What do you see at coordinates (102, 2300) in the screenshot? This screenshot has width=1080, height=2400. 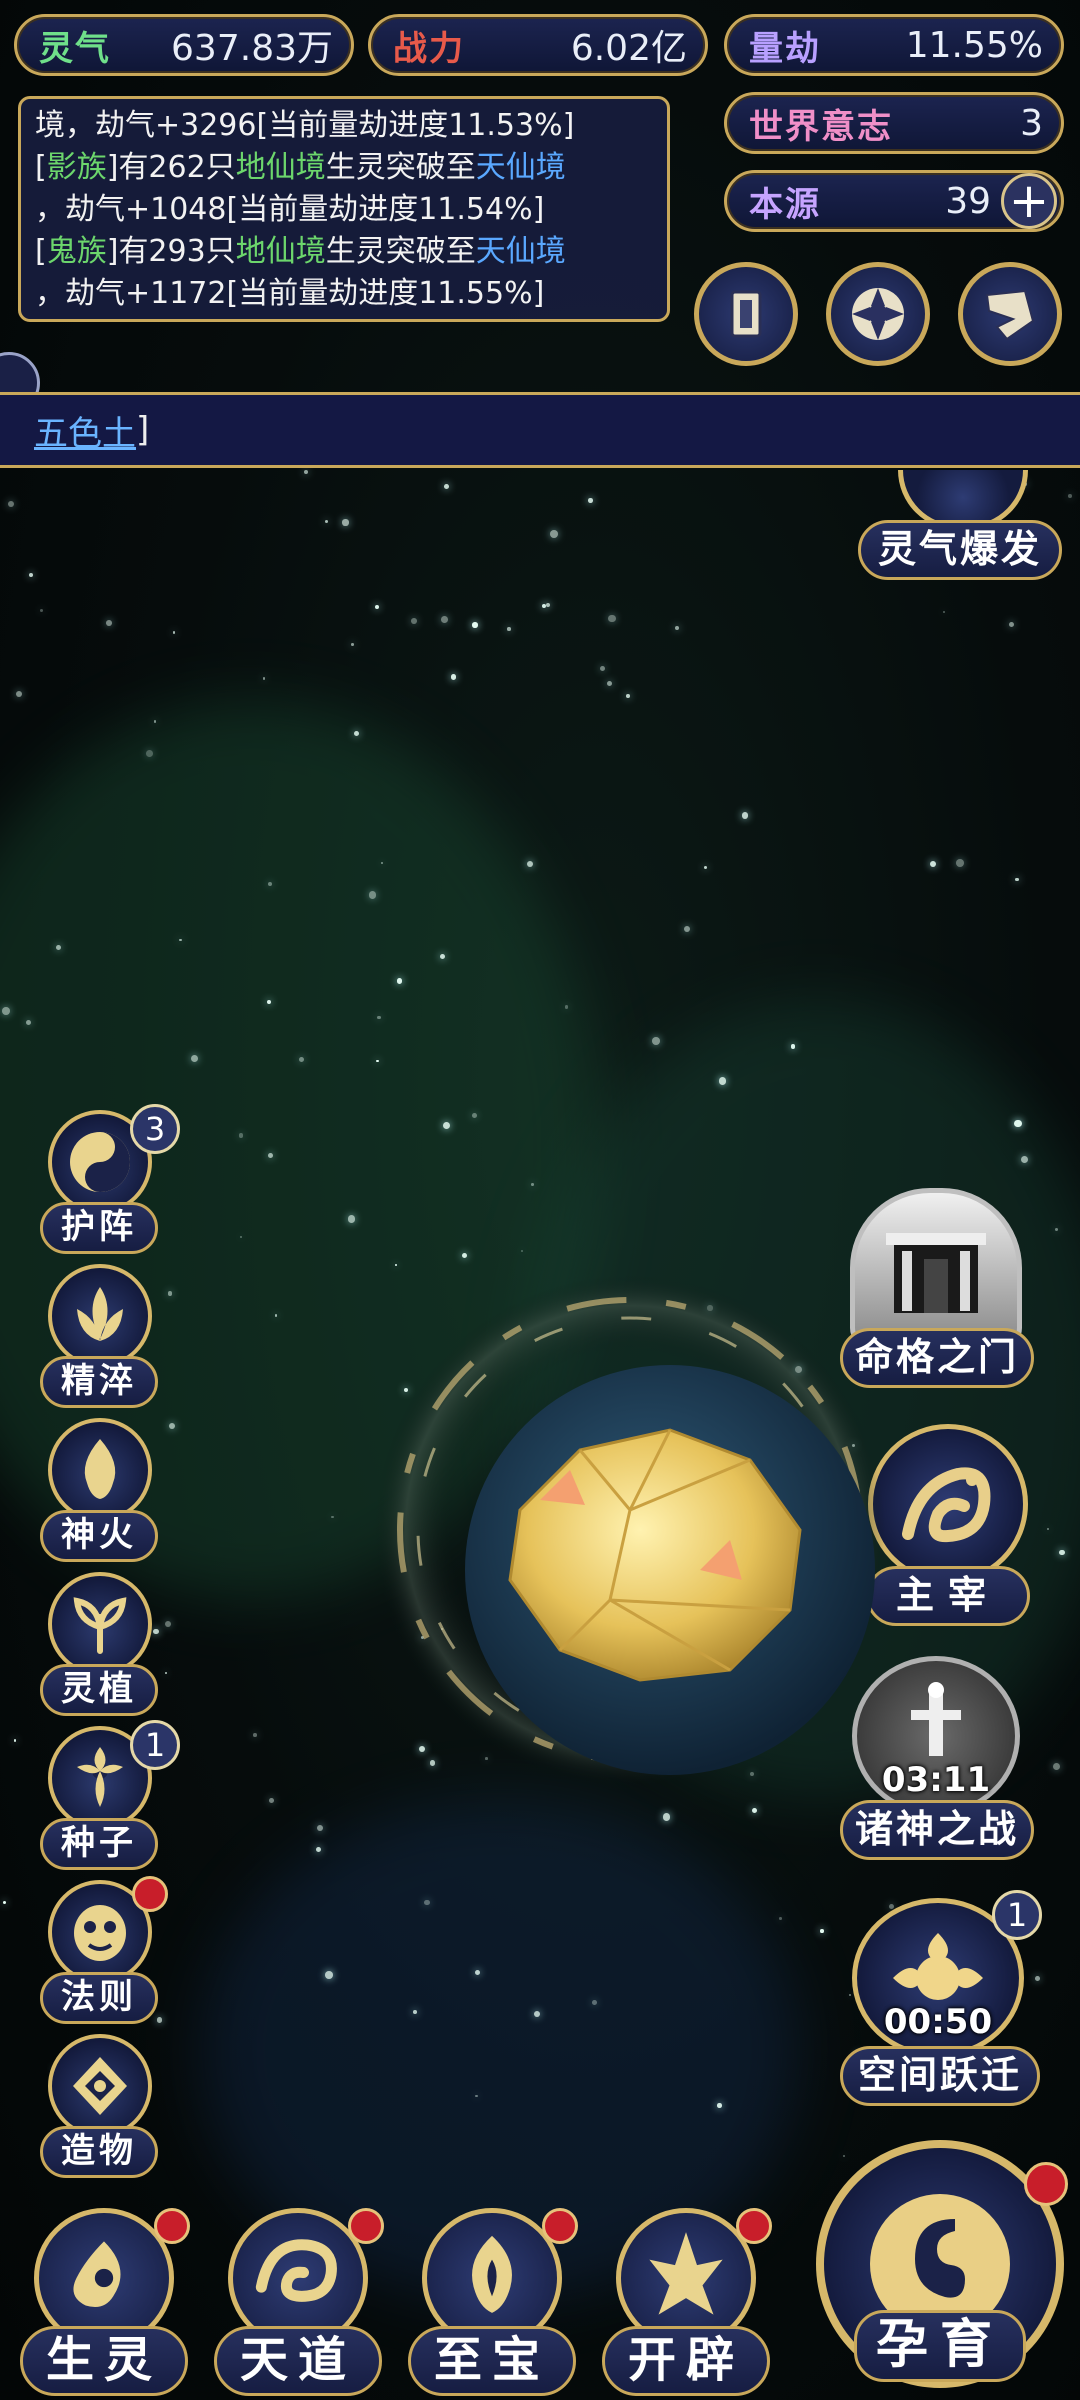 I see `bottom-nav-shengling-button: 生灵` at bounding box center [102, 2300].